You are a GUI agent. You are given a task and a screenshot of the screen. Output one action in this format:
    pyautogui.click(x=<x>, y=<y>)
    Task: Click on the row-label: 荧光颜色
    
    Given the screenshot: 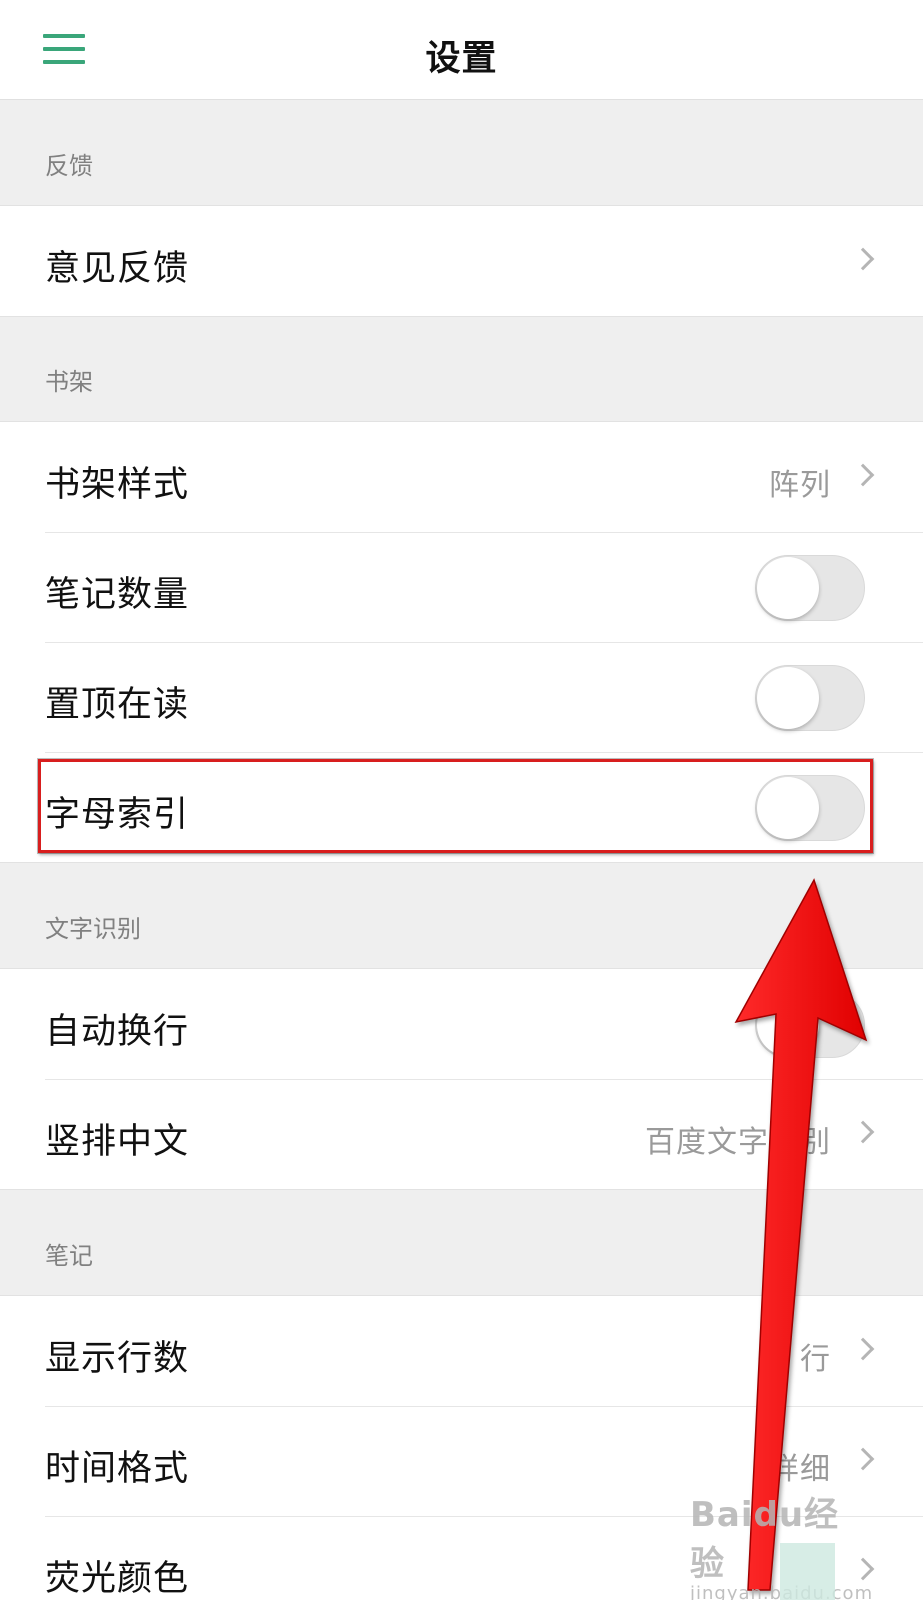 What is the action you would take?
    pyautogui.click(x=117, y=1579)
    